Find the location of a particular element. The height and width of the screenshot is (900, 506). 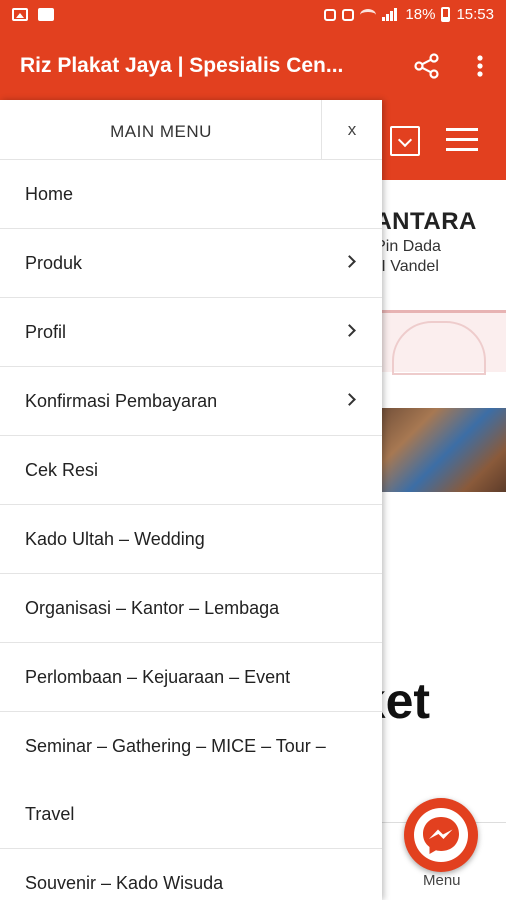

notification-icons is located at coordinates (33, 14).